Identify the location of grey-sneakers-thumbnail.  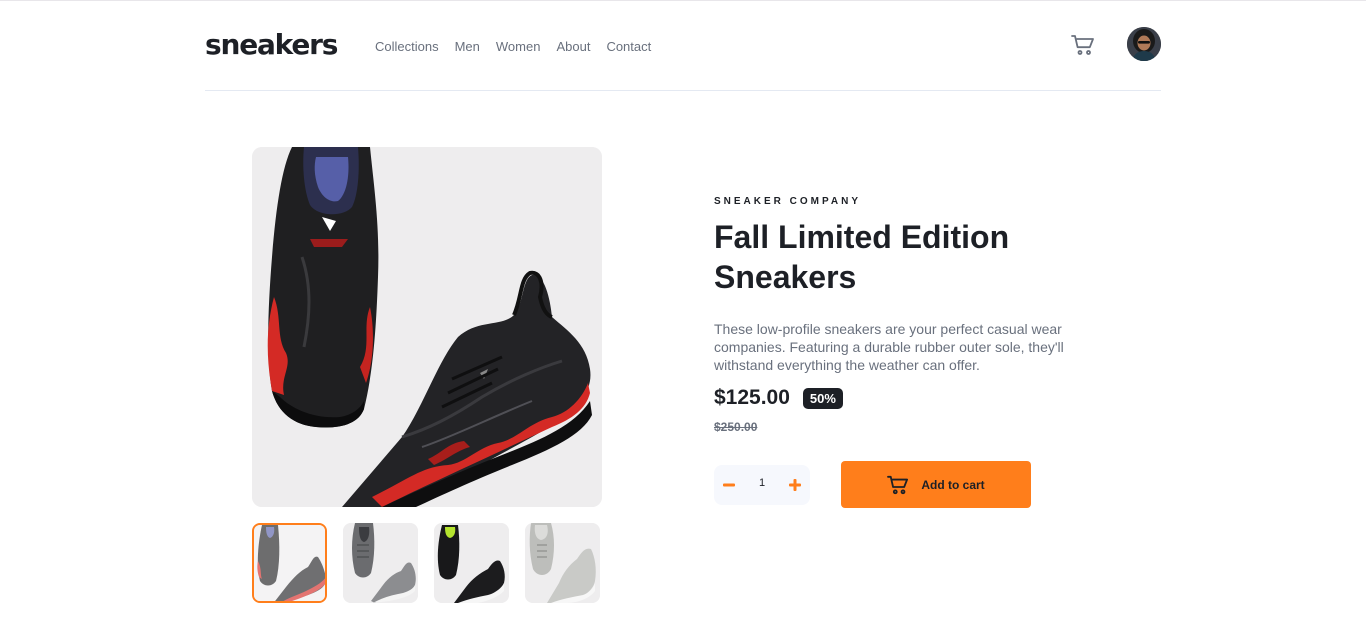
(380, 563).